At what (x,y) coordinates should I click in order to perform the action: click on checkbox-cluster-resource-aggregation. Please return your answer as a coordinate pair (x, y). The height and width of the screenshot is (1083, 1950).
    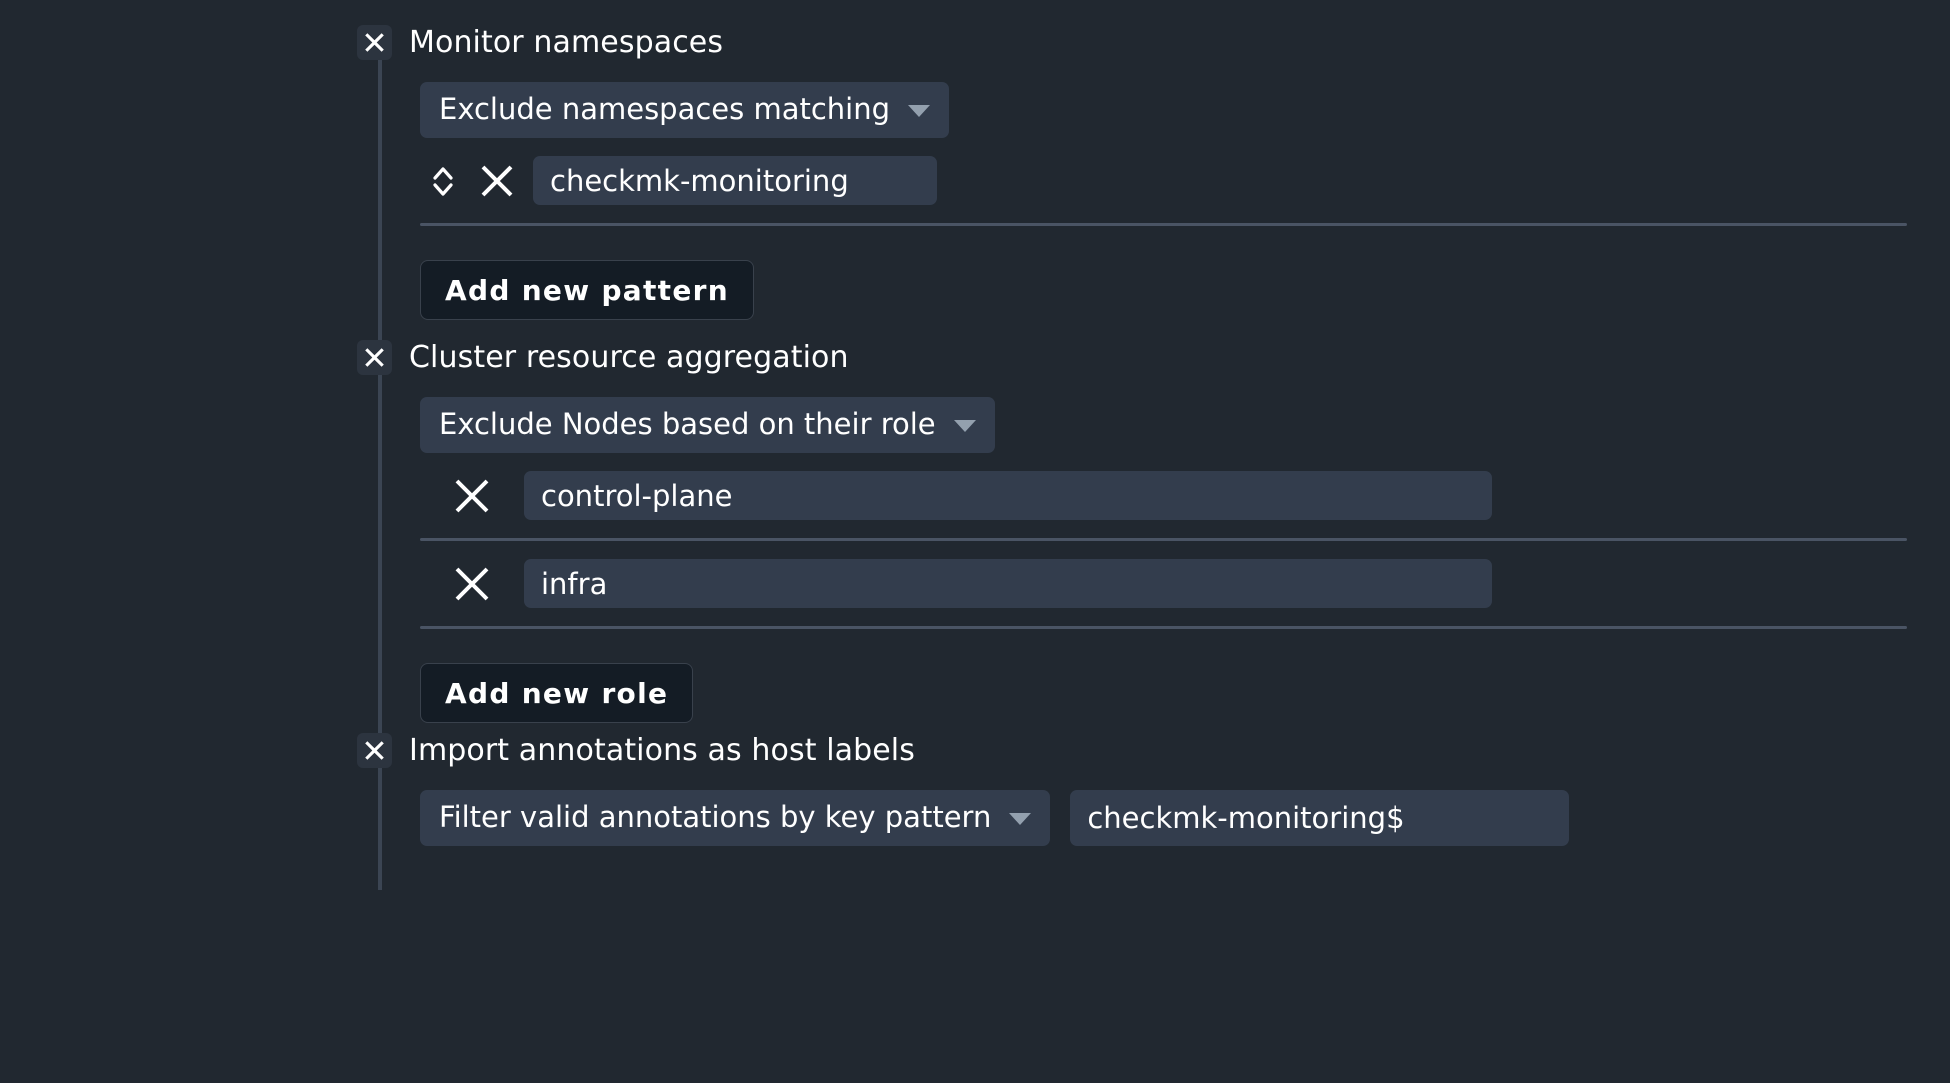
    Looking at the image, I should click on (374, 357).